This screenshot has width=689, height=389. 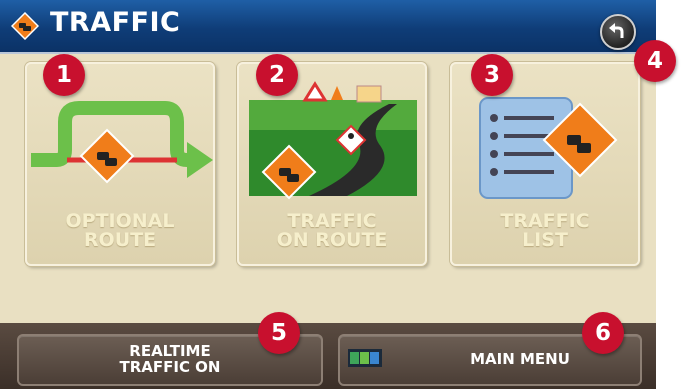 What do you see at coordinates (64, 75) in the screenshot?
I see `callout-badge: 1` at bounding box center [64, 75].